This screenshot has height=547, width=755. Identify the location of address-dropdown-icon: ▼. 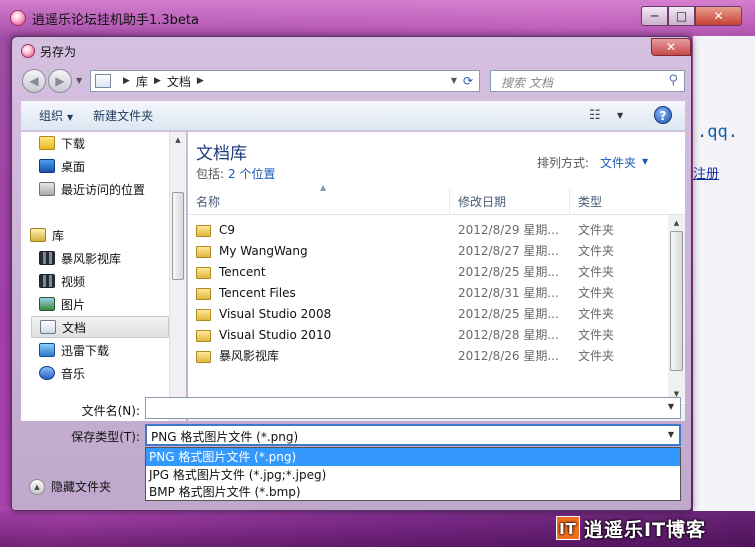
(454, 80).